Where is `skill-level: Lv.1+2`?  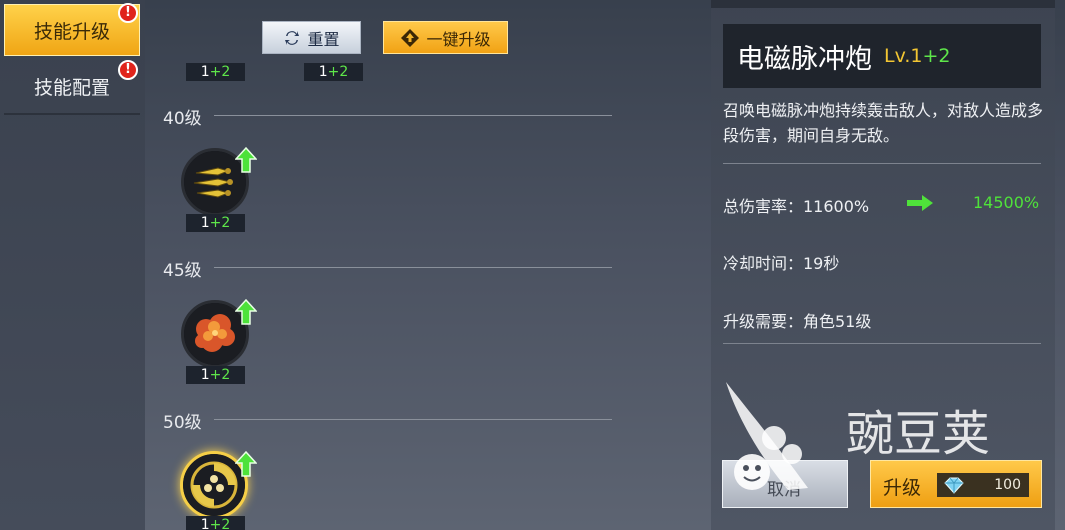 skill-level: Lv.1+2 is located at coordinates (917, 56).